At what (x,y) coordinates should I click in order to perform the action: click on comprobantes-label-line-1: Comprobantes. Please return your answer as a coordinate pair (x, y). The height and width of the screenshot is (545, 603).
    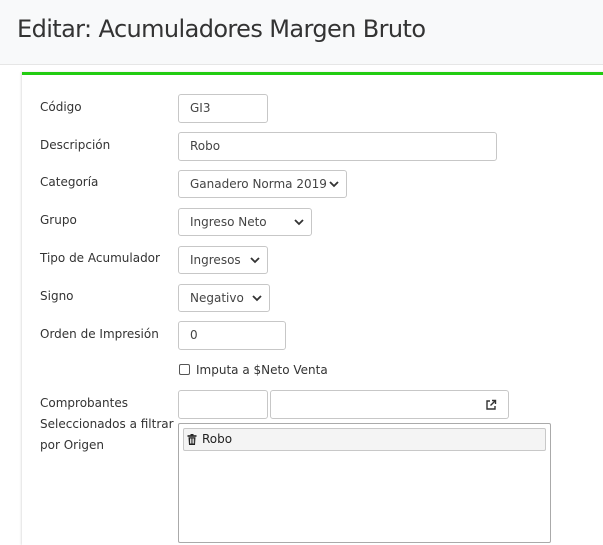
    Looking at the image, I should click on (84, 403).